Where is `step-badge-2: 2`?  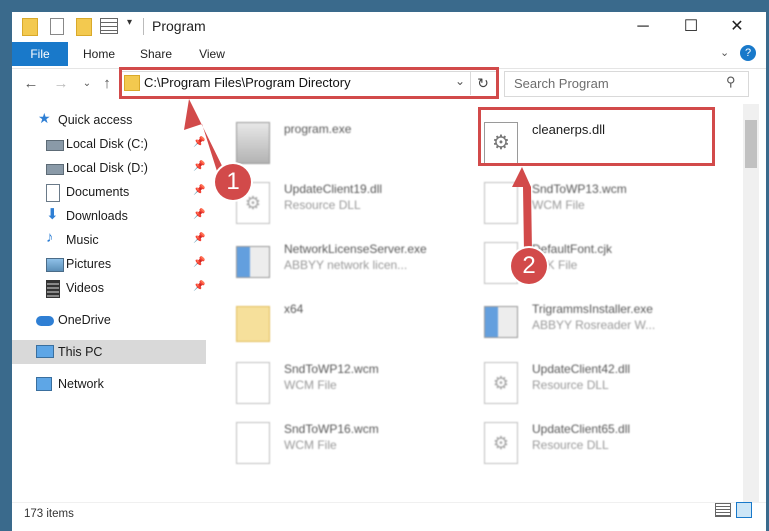 step-badge-2: 2 is located at coordinates (529, 266).